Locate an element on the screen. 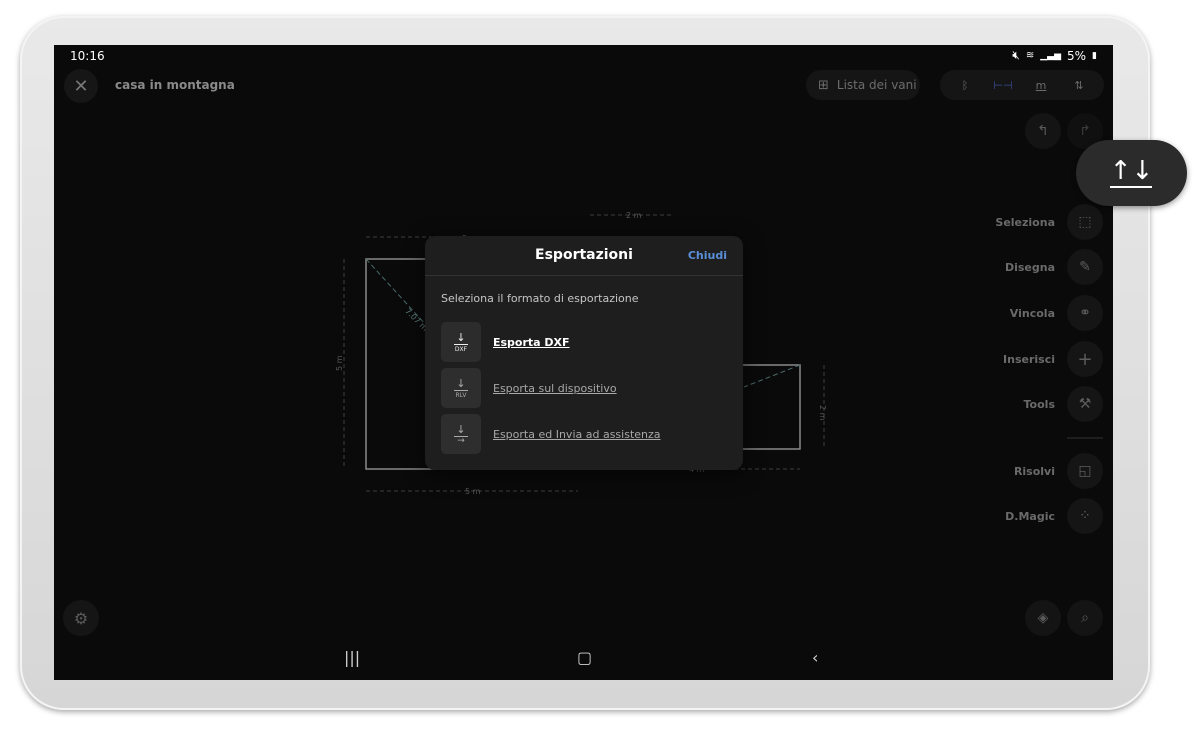  unit-button: m is located at coordinates (1041, 85).